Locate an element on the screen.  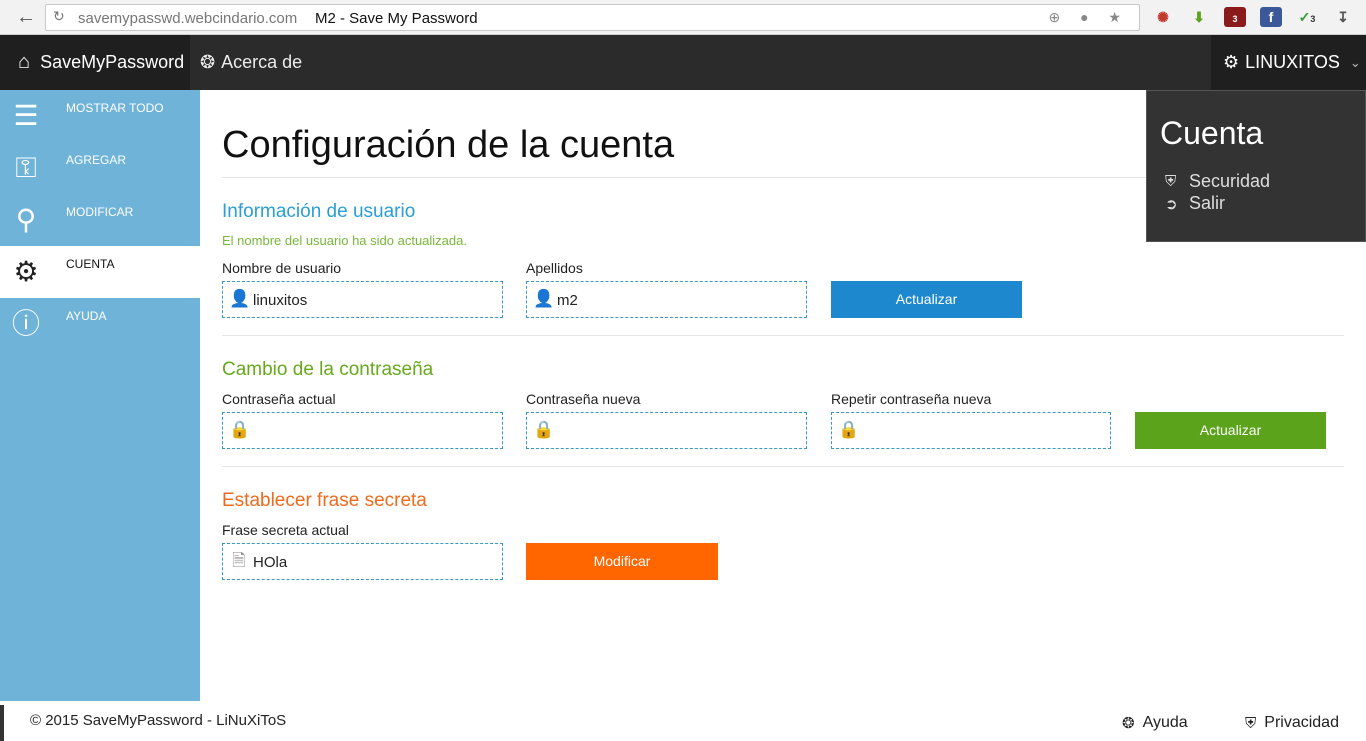
binary-file-icon: 🗎 is located at coordinates (239, 560).